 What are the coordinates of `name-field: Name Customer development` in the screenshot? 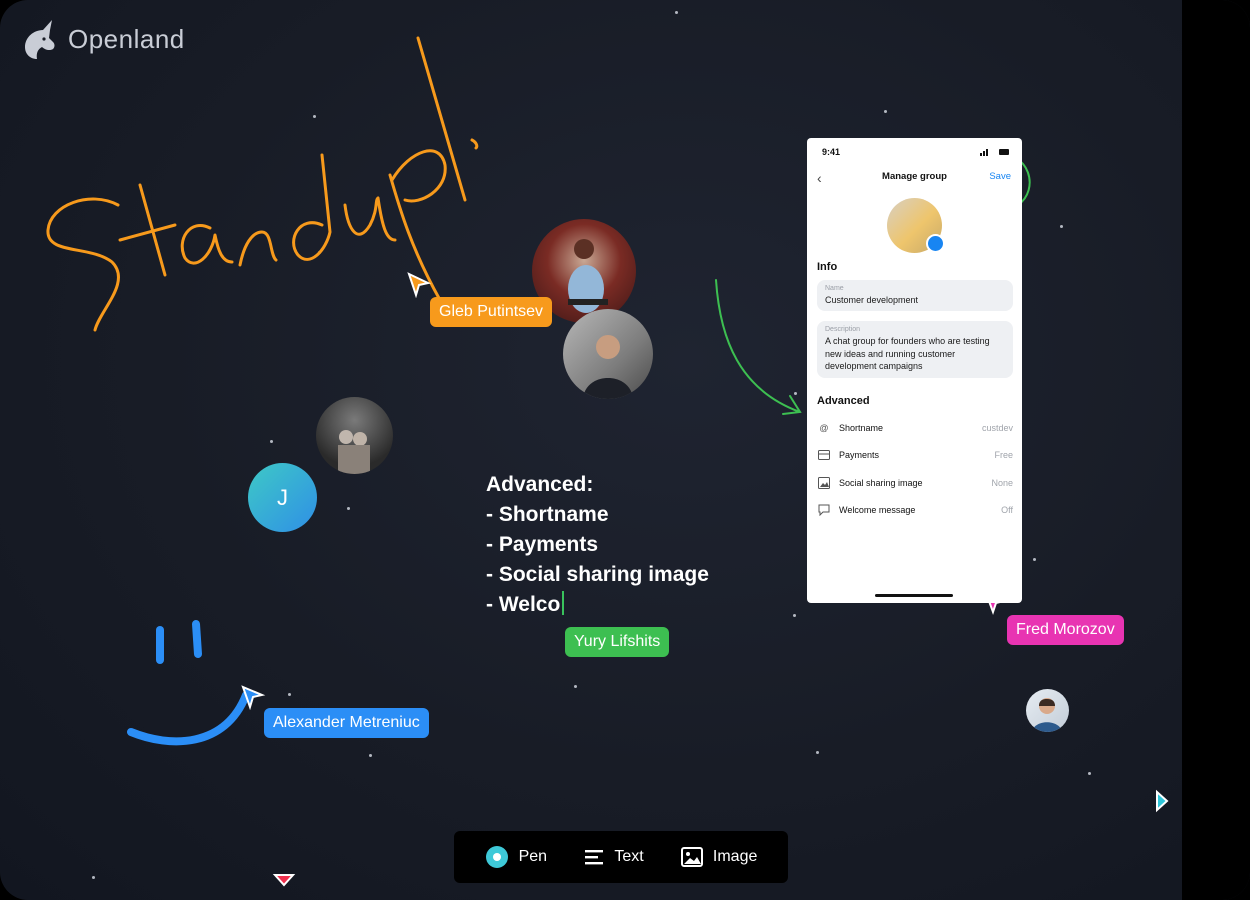 It's located at (915, 295).